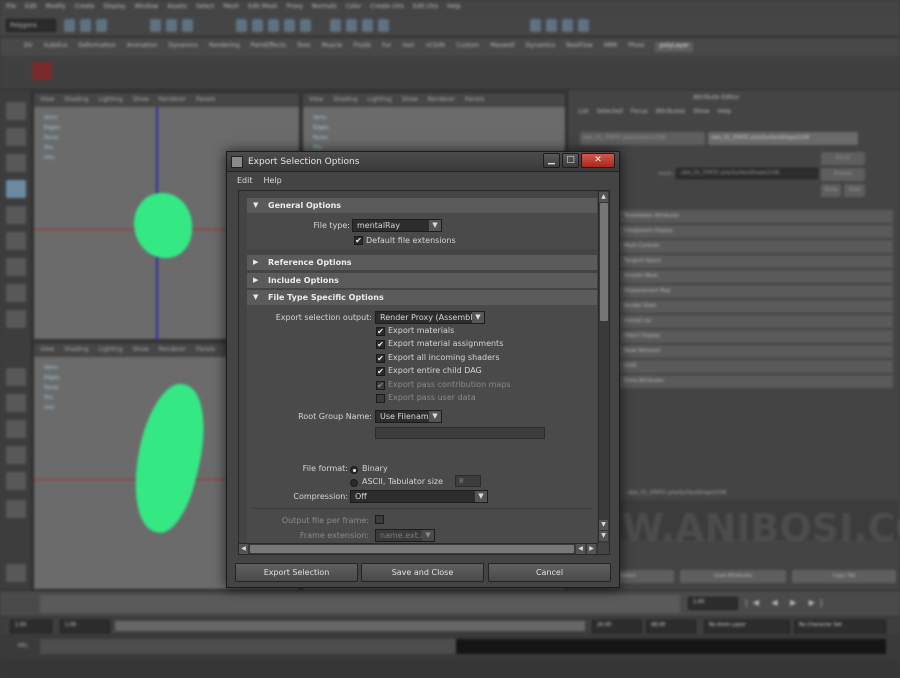  Describe the element at coordinates (502, 47) in the screenshot. I see `shelf-tab: Maxwell` at that location.